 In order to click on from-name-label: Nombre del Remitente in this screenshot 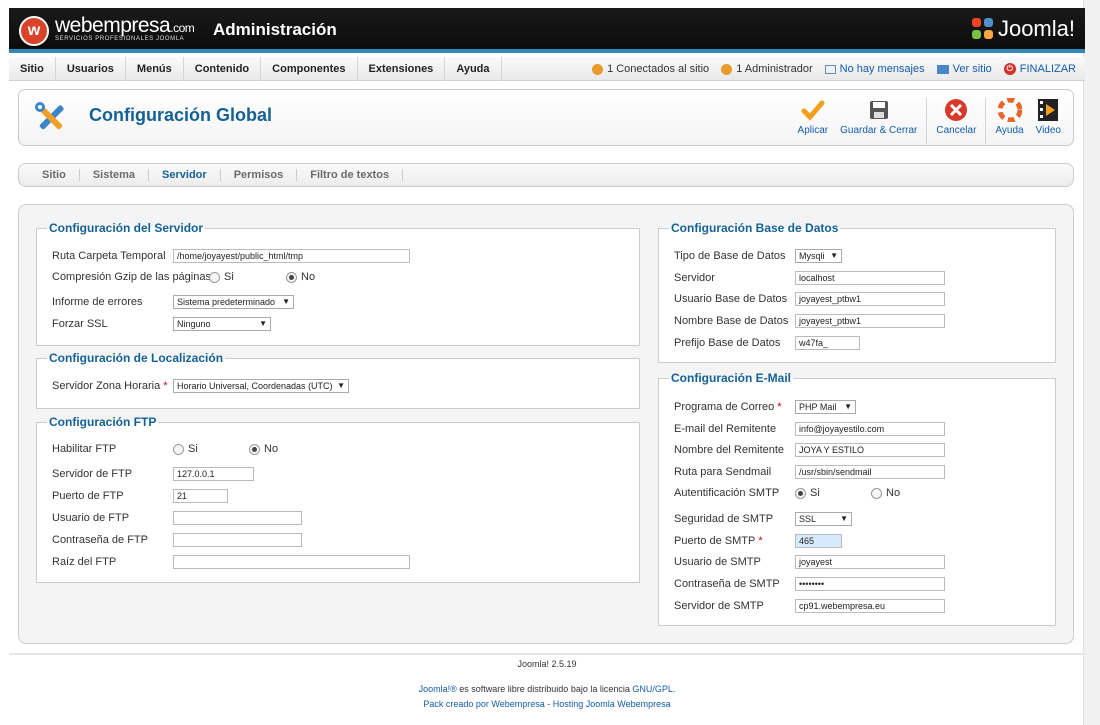, I will do `click(729, 450)`.